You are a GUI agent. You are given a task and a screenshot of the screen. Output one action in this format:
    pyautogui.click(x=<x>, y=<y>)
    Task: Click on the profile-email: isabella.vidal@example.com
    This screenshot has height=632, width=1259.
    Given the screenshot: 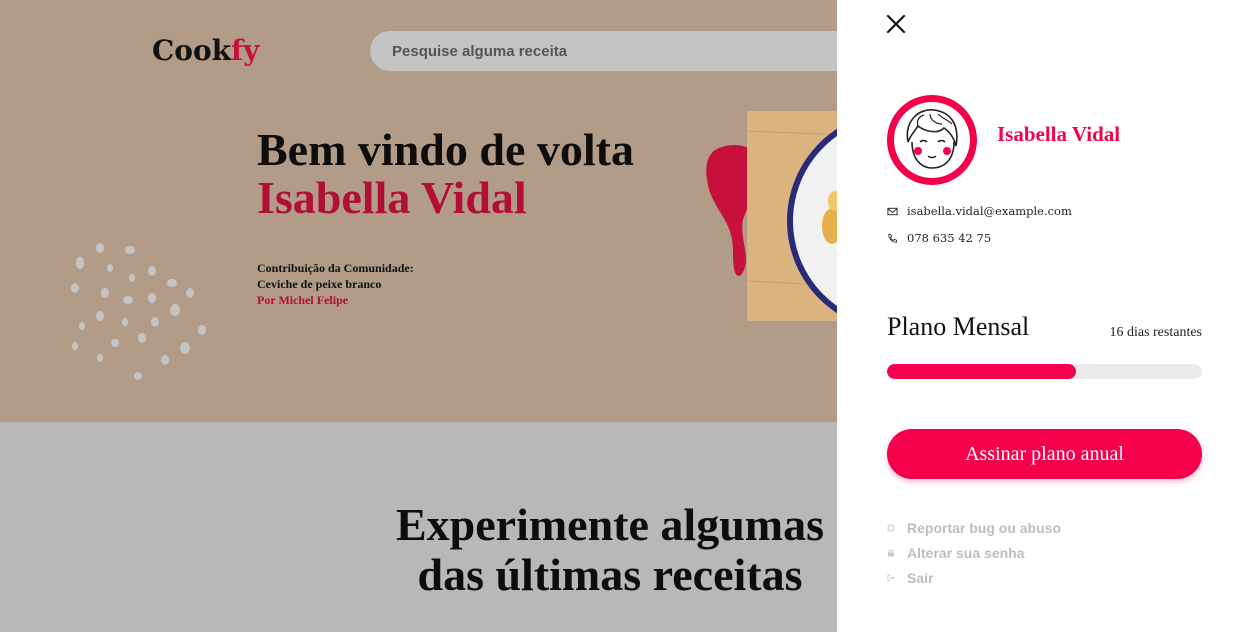 What is the action you would take?
    pyautogui.click(x=979, y=211)
    